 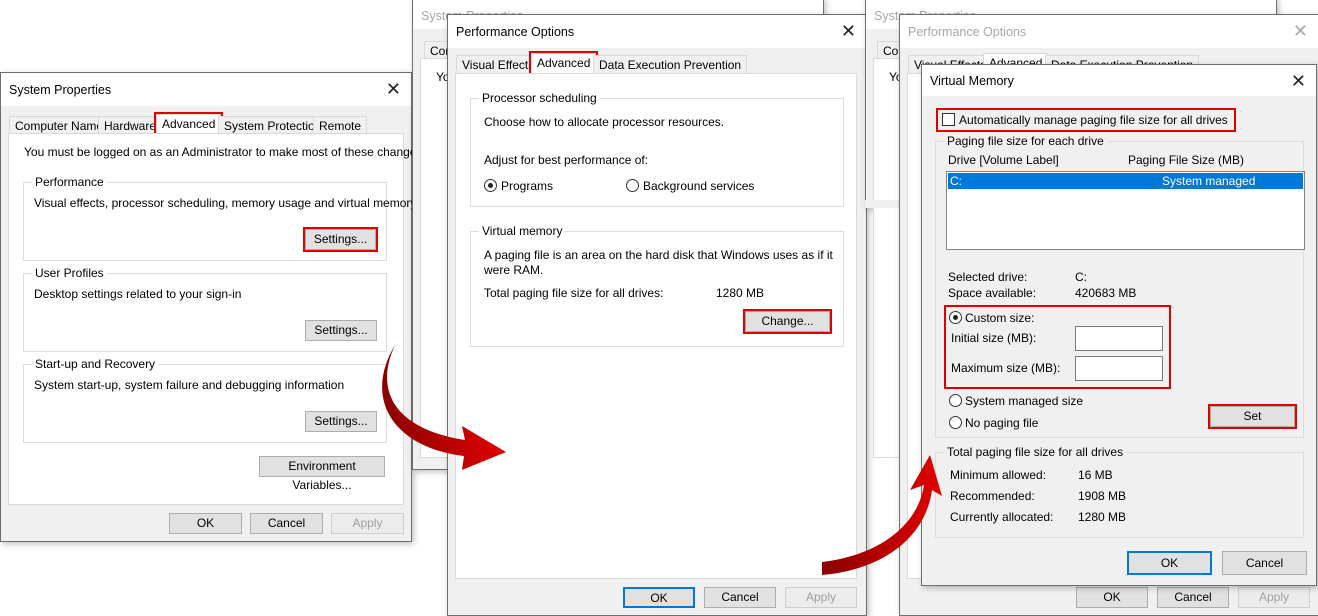 I want to click on arrow-to-performance-options, so click(x=444, y=407).